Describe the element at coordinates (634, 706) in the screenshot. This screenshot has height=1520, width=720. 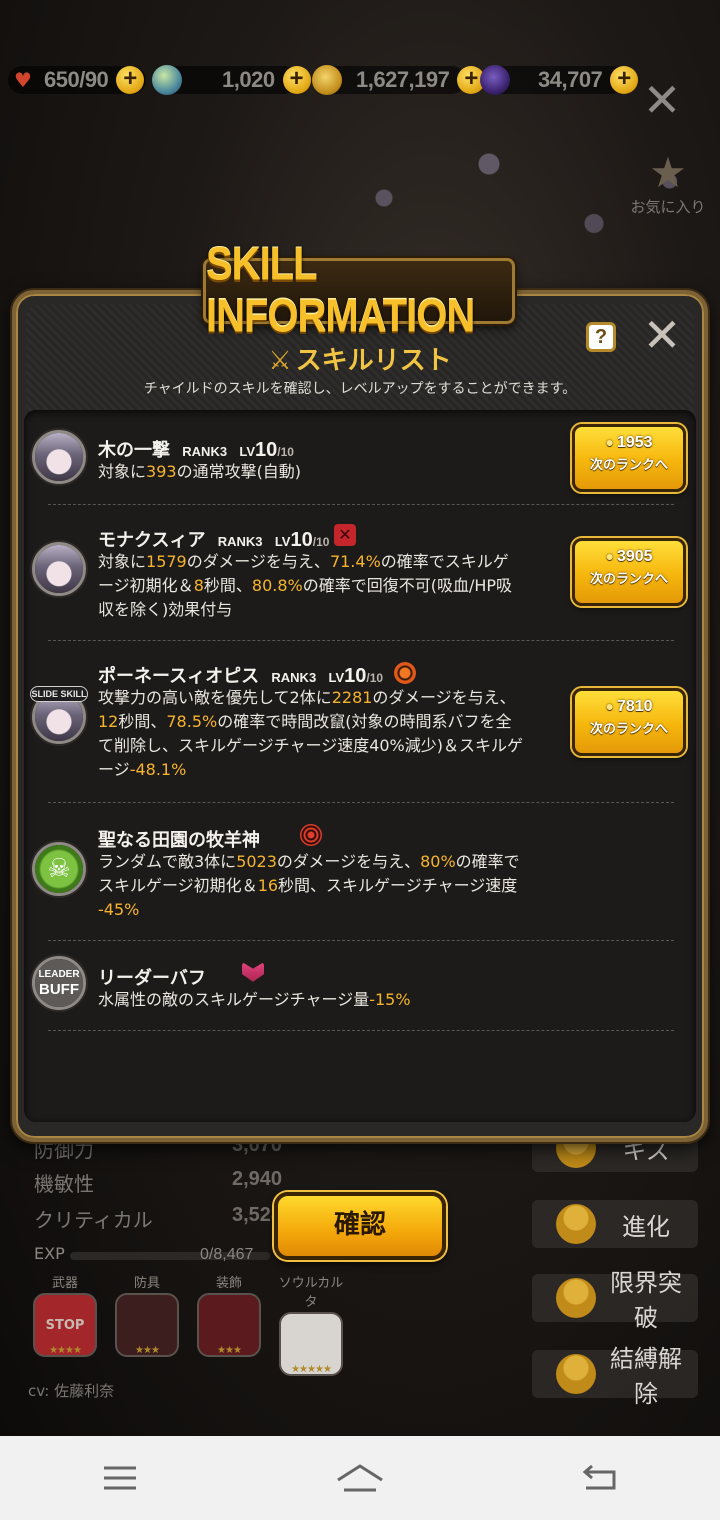
I see `rank-up-cost: 7810` at that location.